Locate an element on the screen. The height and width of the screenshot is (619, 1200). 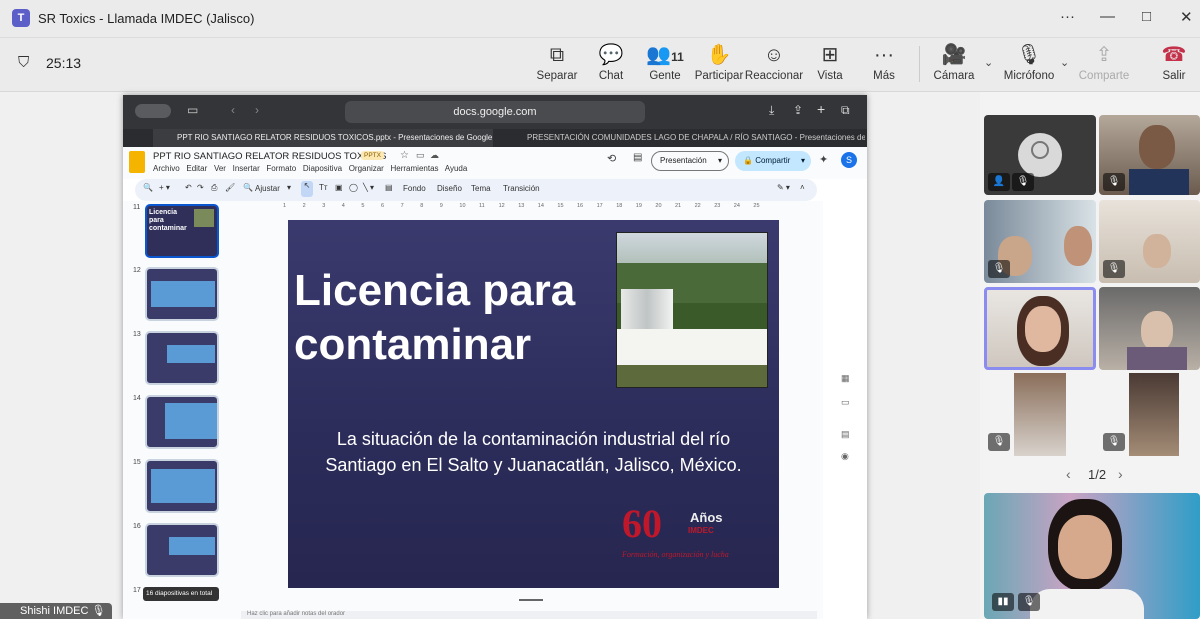
participant-tile is located at coordinates (1149, 328).